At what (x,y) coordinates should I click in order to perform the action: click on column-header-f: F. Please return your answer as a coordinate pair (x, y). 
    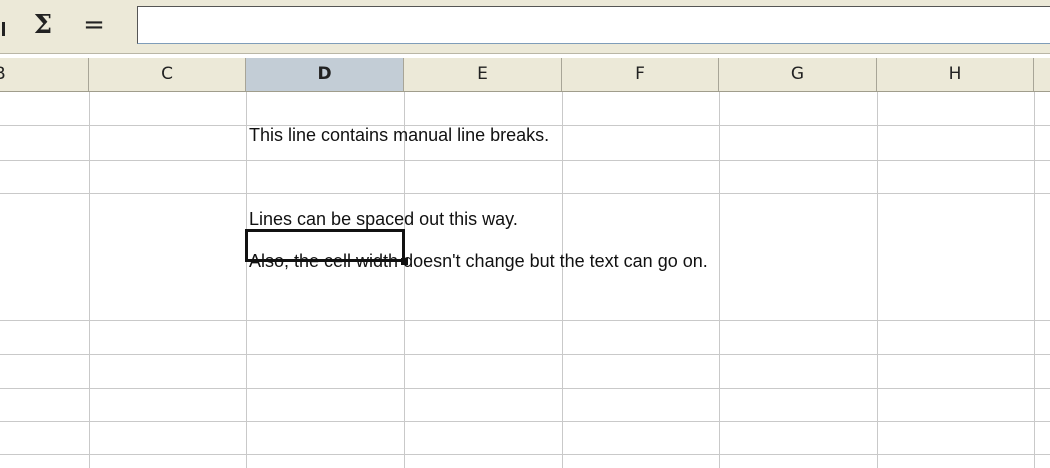
    Looking at the image, I should click on (640, 74).